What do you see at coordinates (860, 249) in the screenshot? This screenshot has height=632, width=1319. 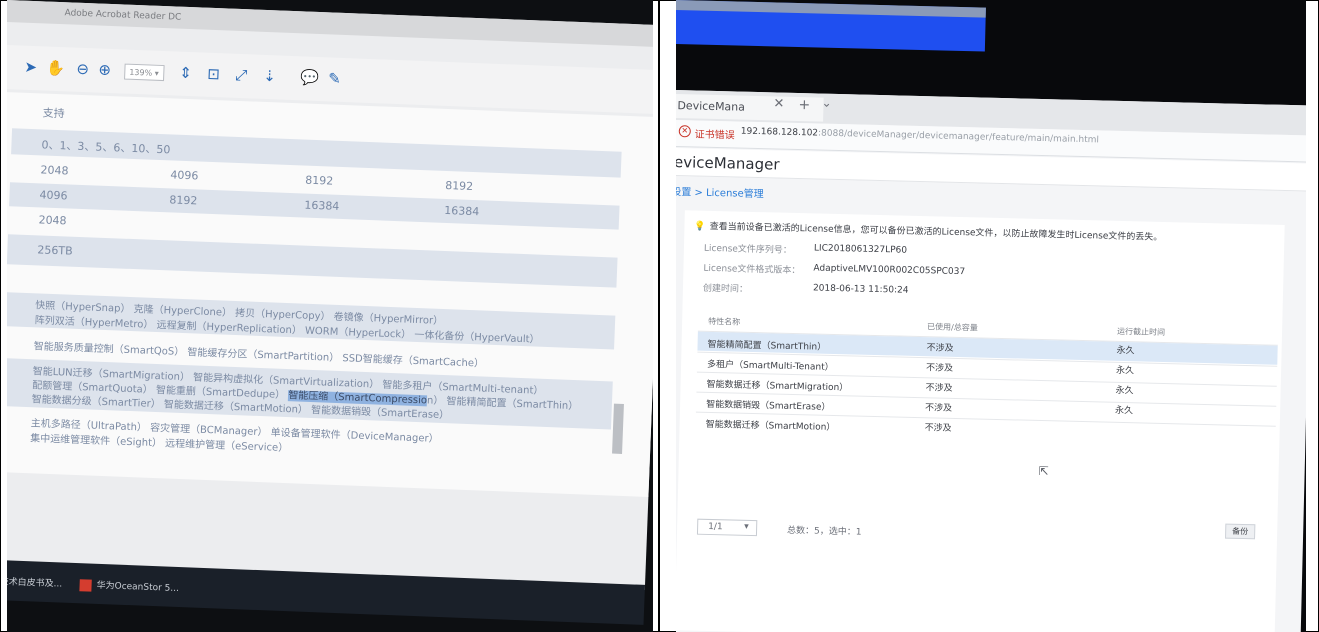 I see `license-serial-value: LIC20180613​27LP60` at bounding box center [860, 249].